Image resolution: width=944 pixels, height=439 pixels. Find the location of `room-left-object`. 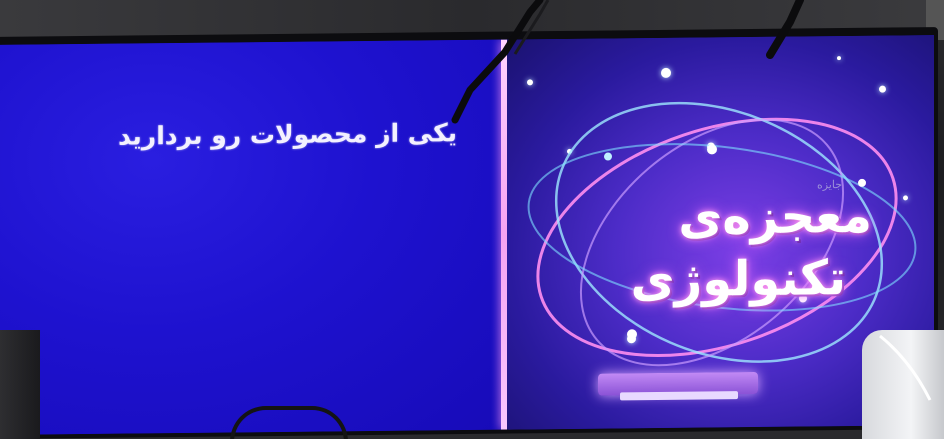

room-left-object is located at coordinates (20, 384).